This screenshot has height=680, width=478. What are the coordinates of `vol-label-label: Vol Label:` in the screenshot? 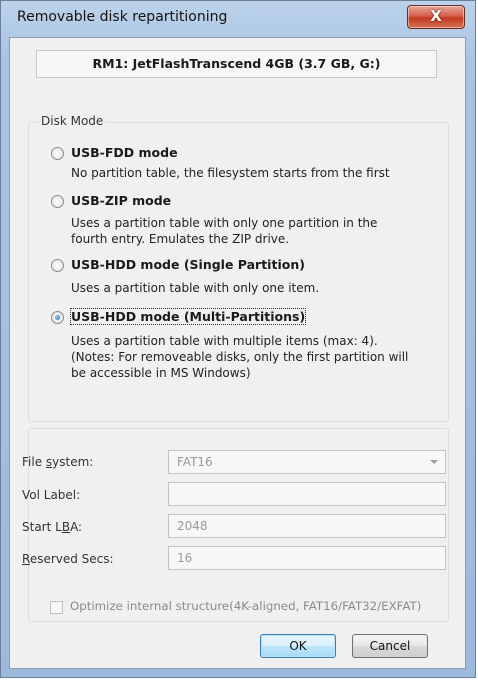 It's located at (51, 495).